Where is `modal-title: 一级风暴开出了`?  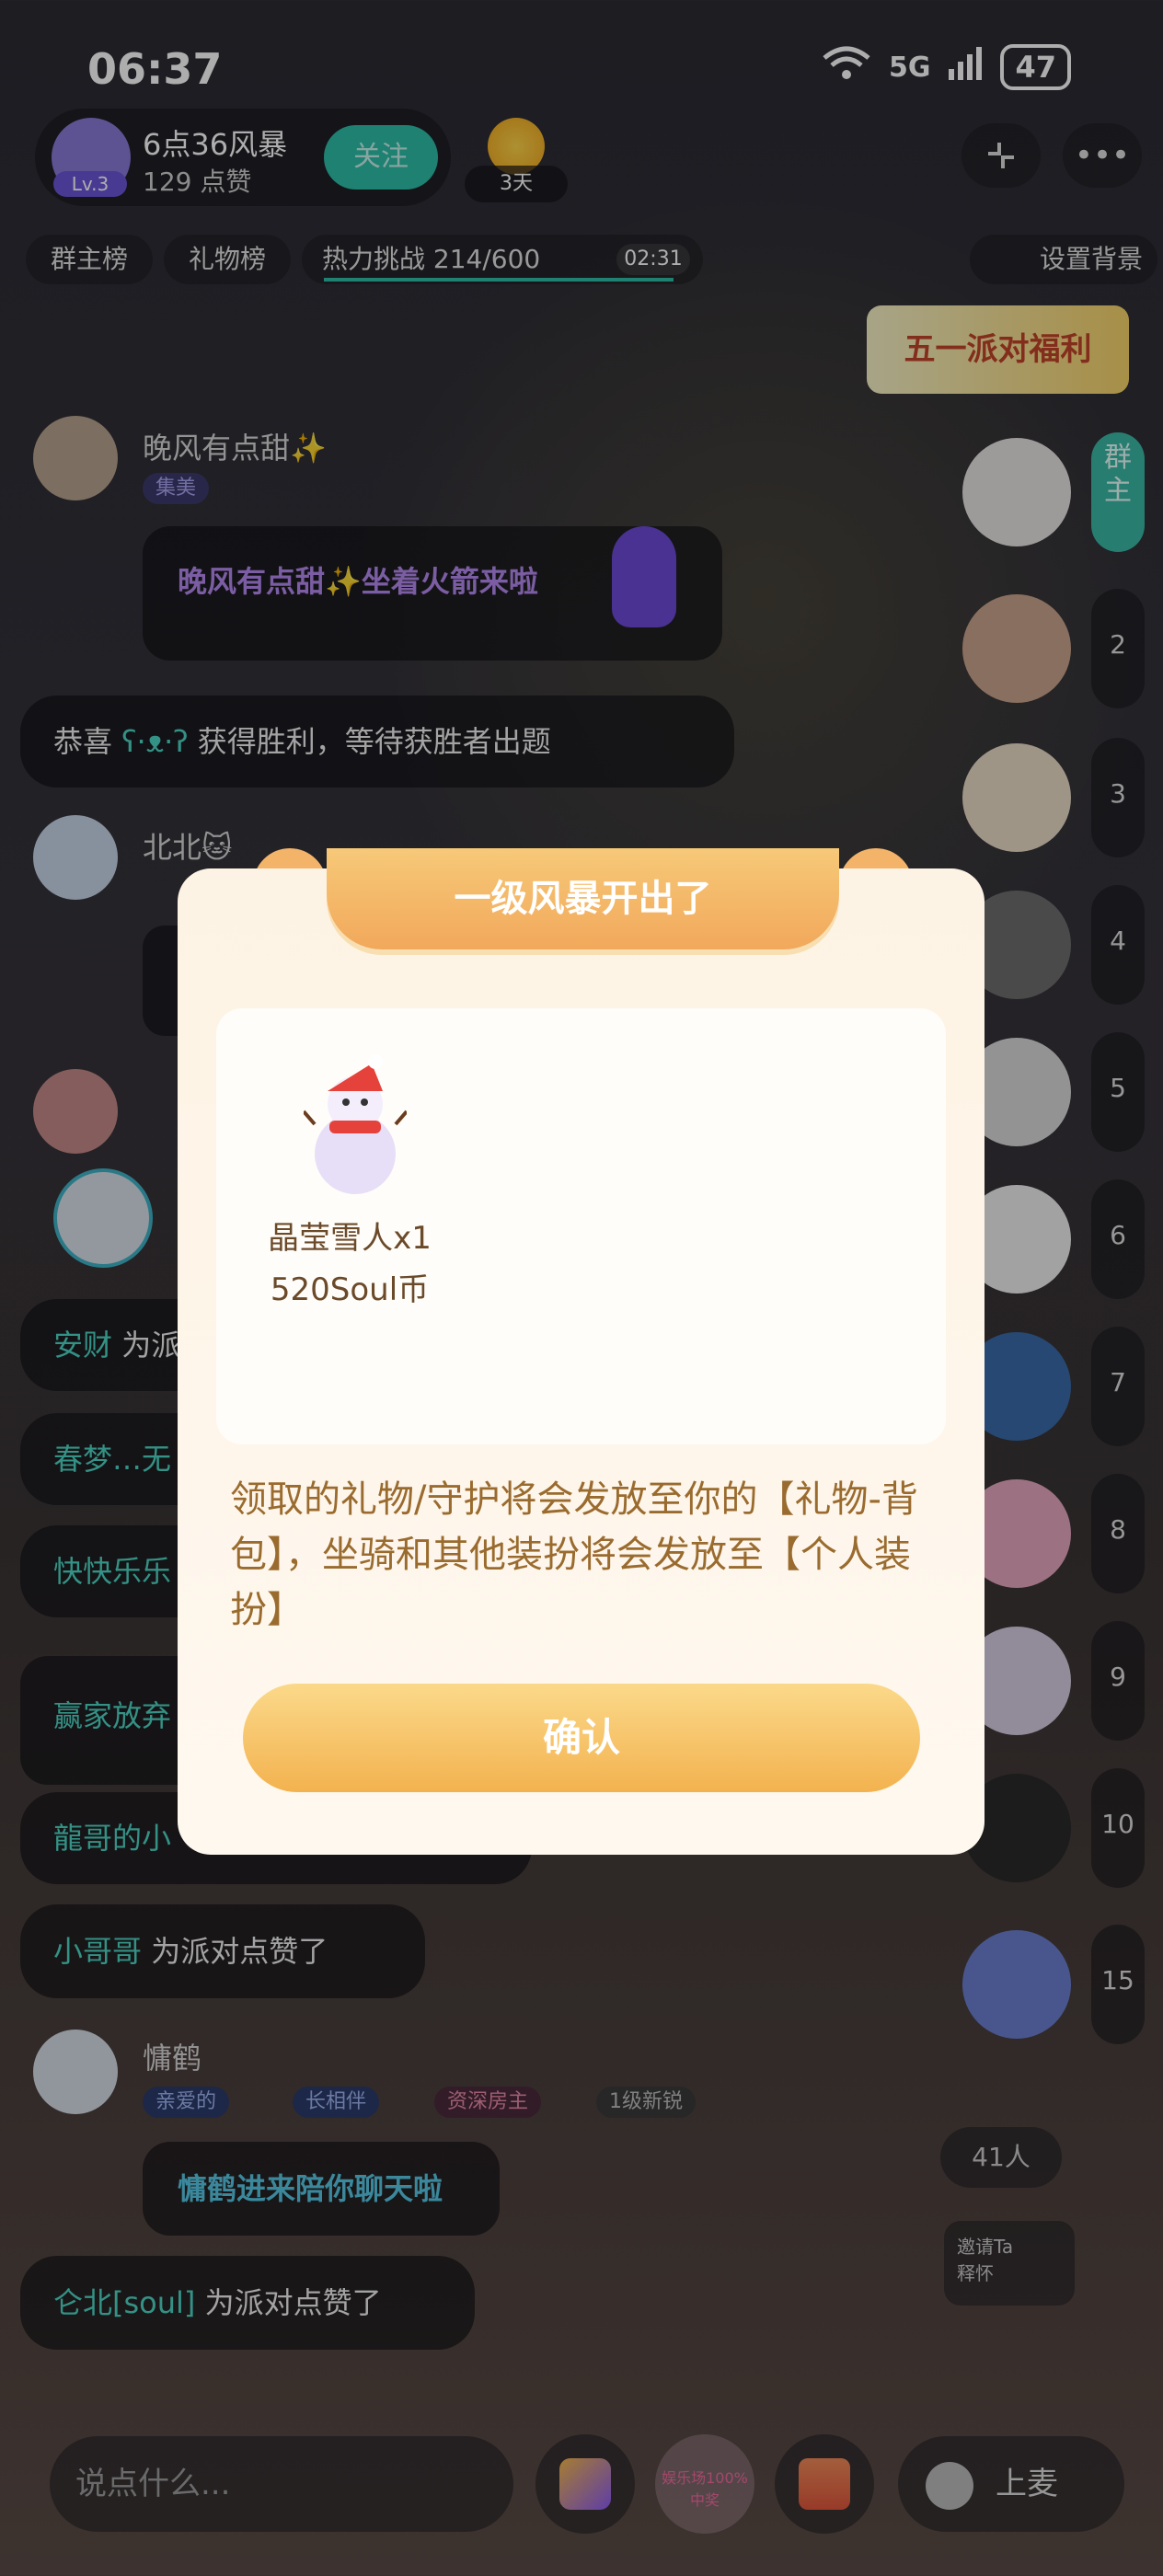
modal-title: 一级风暴开出了 is located at coordinates (583, 898).